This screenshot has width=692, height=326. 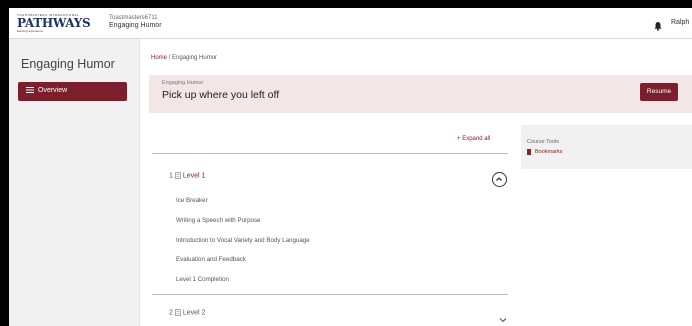 What do you see at coordinates (171, 313) in the screenshot?
I see `level-number: 2` at bounding box center [171, 313].